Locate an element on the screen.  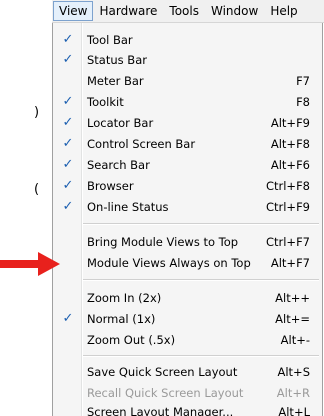
menu-item-shortcut: Alt+R is located at coordinates (293, 393).